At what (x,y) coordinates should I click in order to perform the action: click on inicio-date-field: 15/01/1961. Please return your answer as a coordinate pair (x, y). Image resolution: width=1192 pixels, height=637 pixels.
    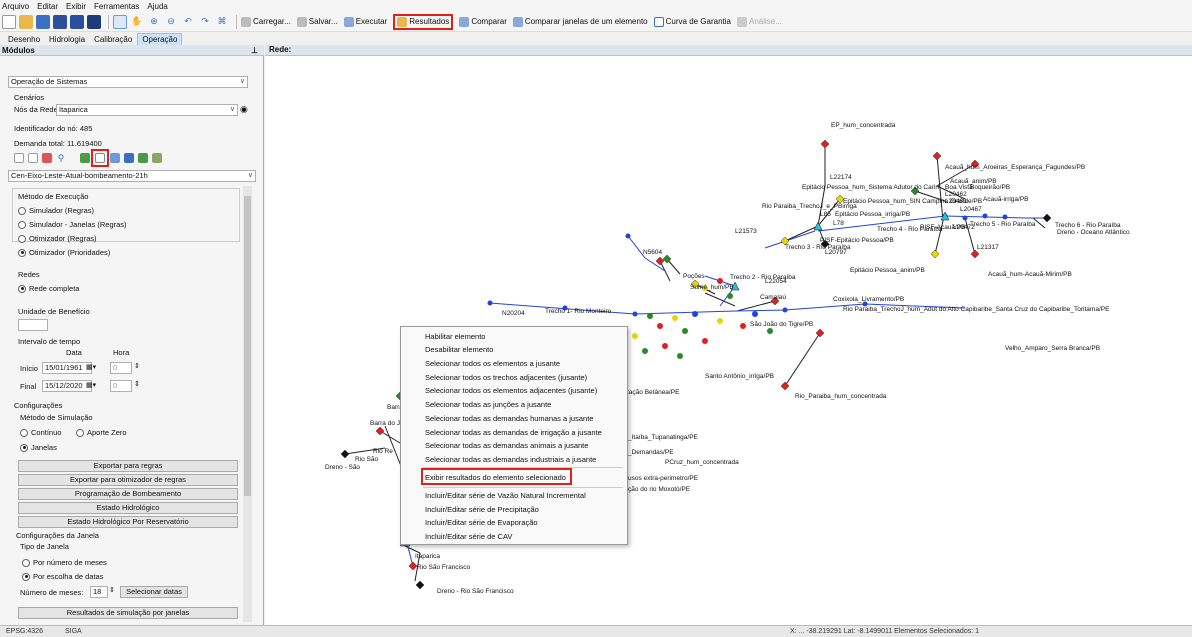
    Looking at the image, I should click on (67, 368).